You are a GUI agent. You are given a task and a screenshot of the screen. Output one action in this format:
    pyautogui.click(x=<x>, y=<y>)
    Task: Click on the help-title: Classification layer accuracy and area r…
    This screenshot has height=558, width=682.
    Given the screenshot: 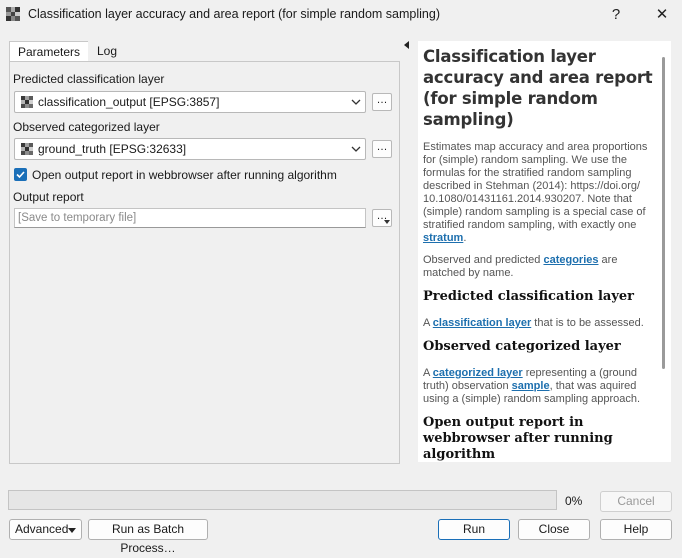 What is the action you would take?
    pyautogui.click(x=538, y=88)
    